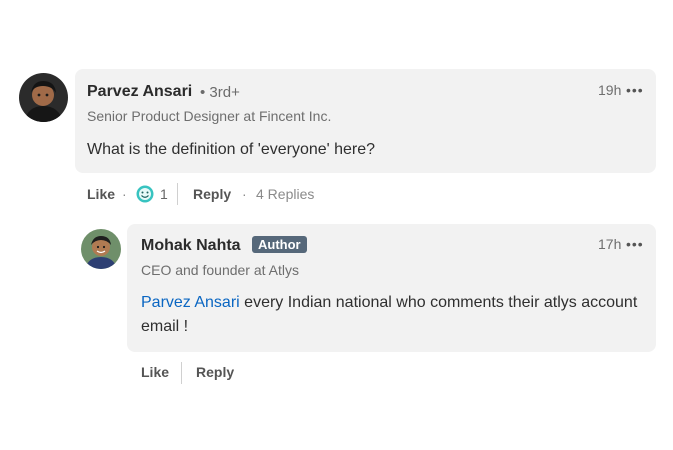 Image resolution: width=673 pixels, height=450 pixels. I want to click on comment-reply-button: Reply, so click(212, 194).